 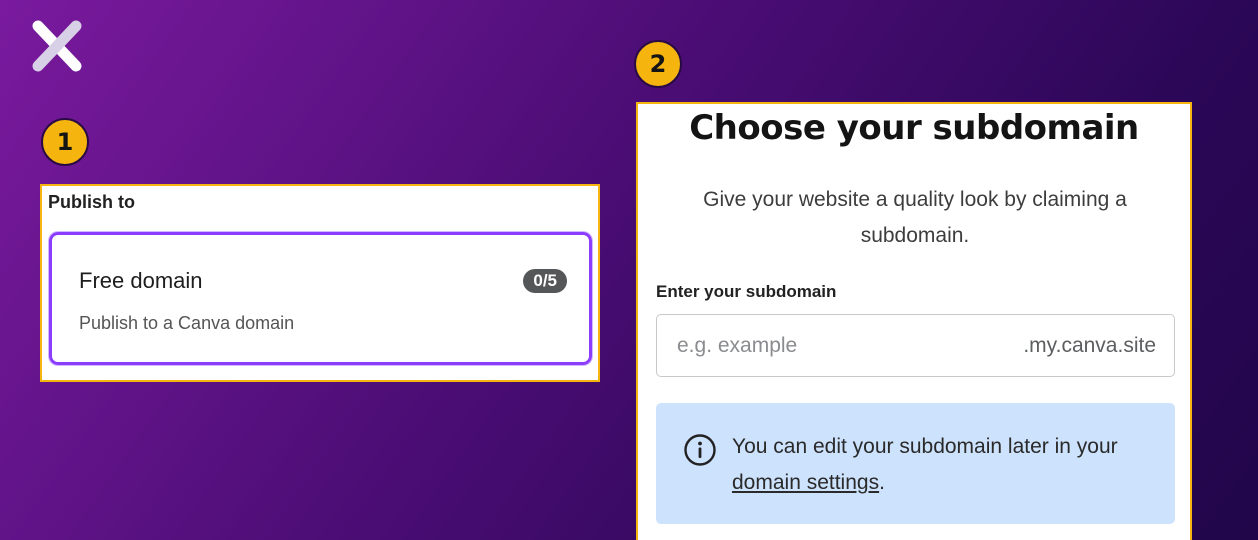 I want to click on free-domain-subtitle: Publish to a Canva domain, so click(x=187, y=323).